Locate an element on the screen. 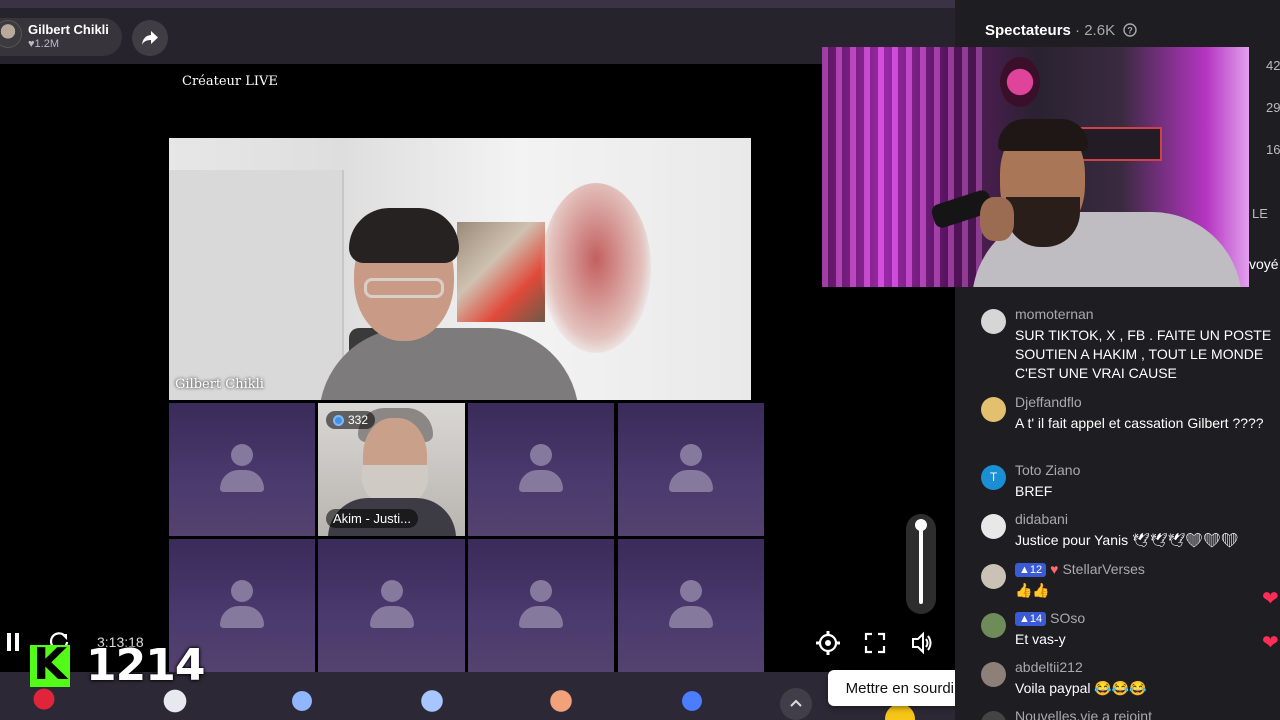 This screenshot has height=720, width=1280. chat-text: Justice pour Yanis 🕊🕊🕊❤❤❤ is located at coordinates (1127, 540).